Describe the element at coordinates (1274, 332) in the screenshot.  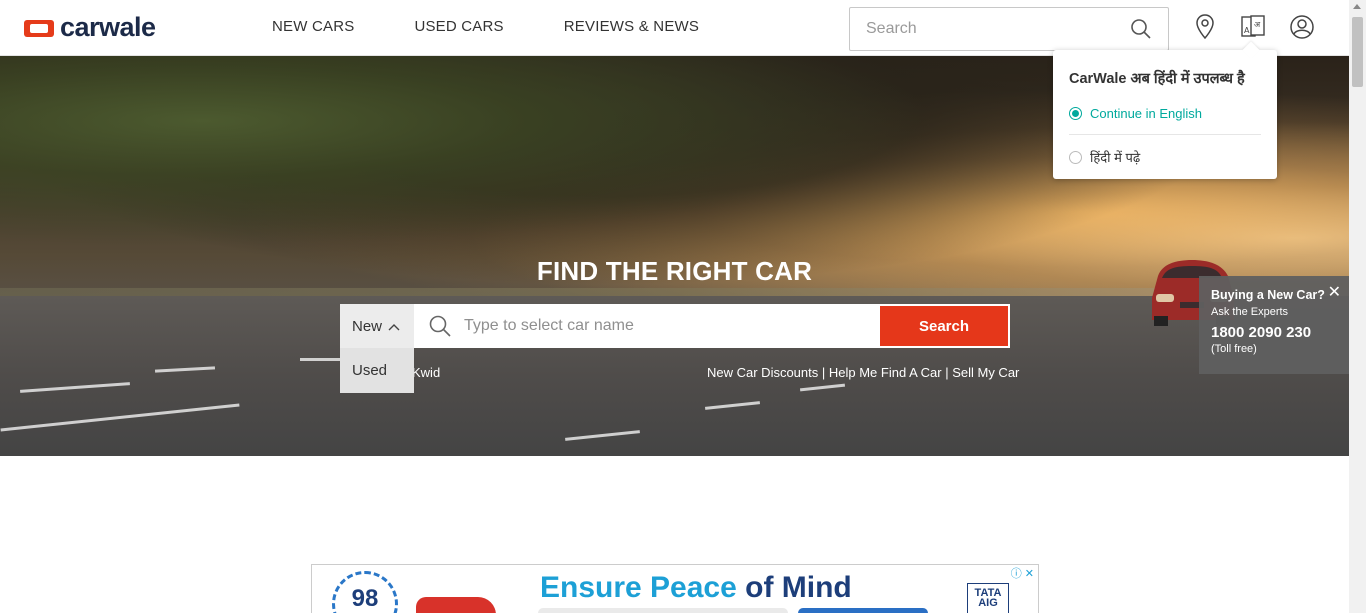
I see `expert-phone: 1800 2090 230` at that location.